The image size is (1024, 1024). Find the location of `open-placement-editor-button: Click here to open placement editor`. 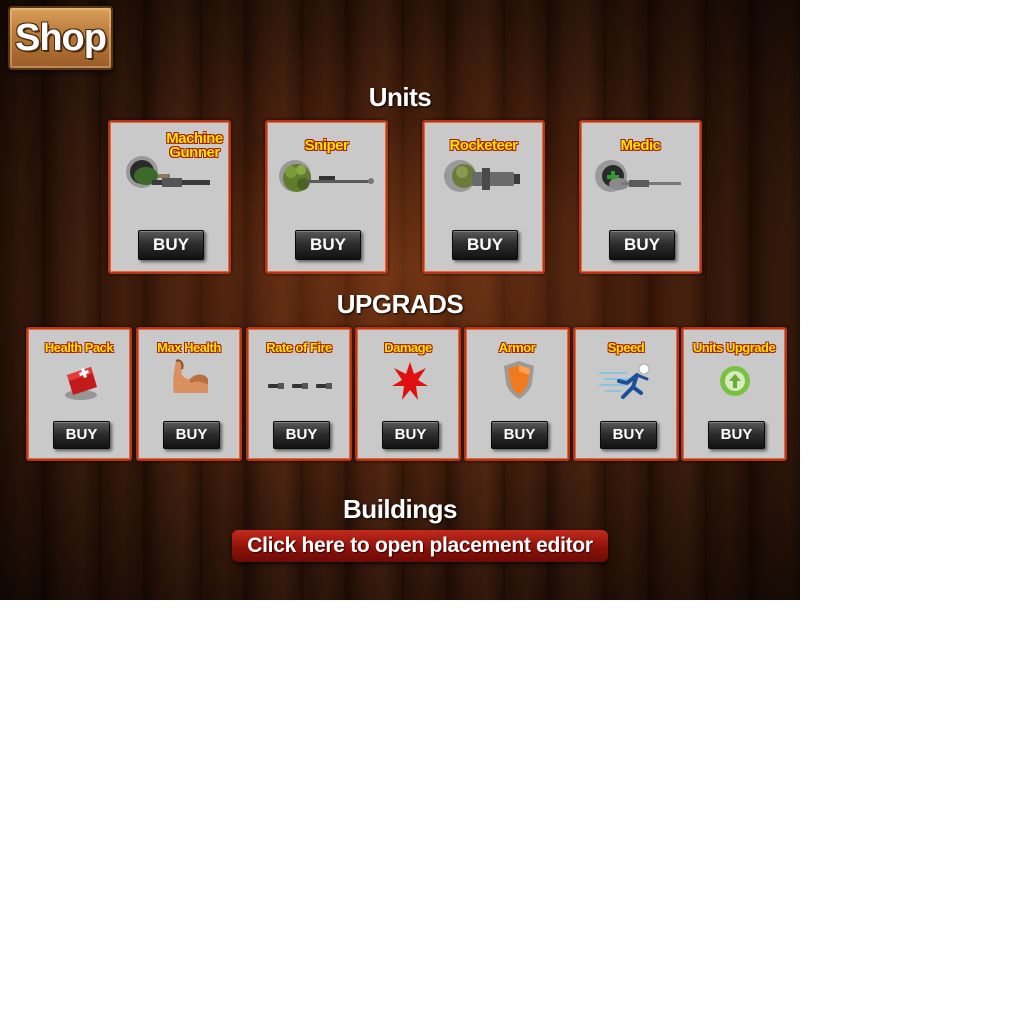

open-placement-editor-button: Click here to open placement editor is located at coordinates (420, 546).